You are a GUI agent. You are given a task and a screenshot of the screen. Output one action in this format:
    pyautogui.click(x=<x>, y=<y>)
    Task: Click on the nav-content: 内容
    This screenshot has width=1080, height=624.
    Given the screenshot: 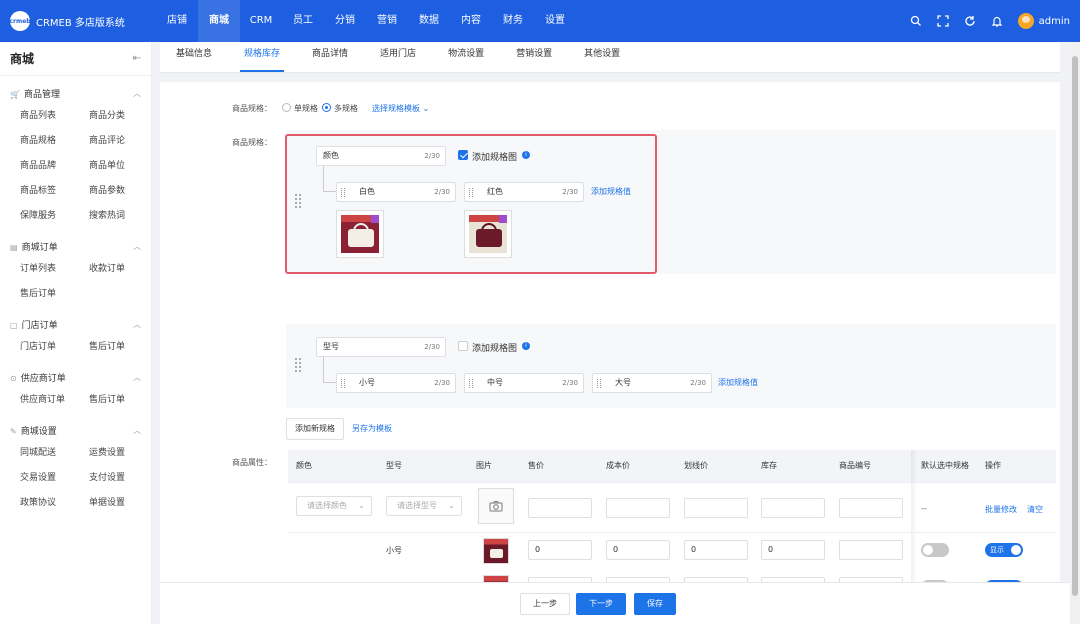 What is the action you would take?
    pyautogui.click(x=471, y=21)
    